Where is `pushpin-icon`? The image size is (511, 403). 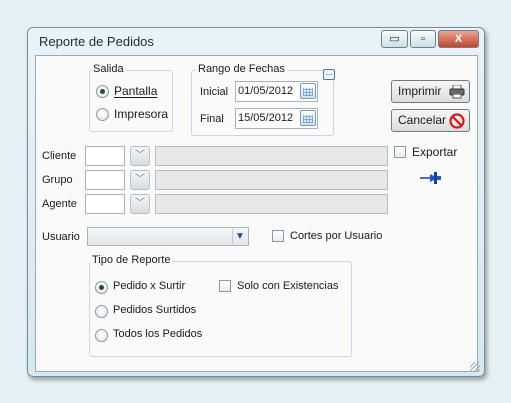
pushpin-icon is located at coordinates (431, 178).